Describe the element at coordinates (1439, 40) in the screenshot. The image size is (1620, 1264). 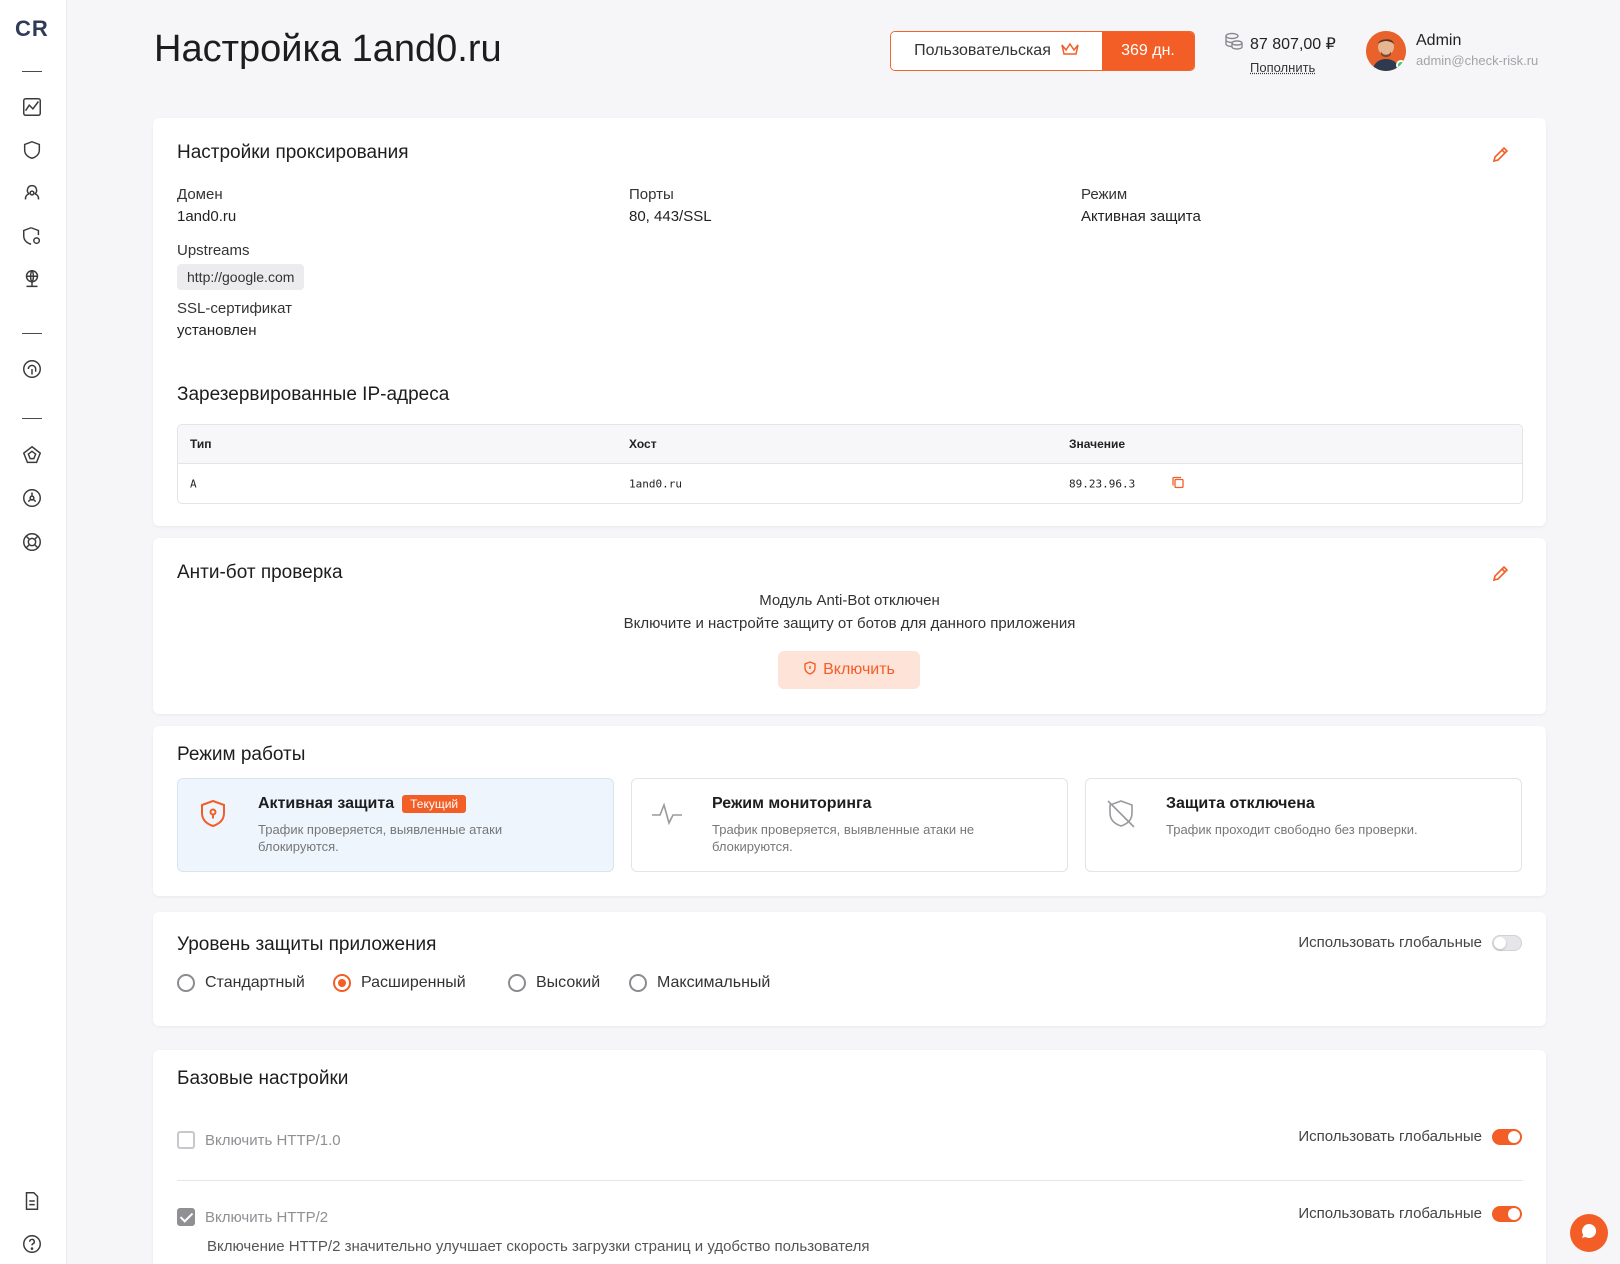
I see `user-name: Admin` at that location.